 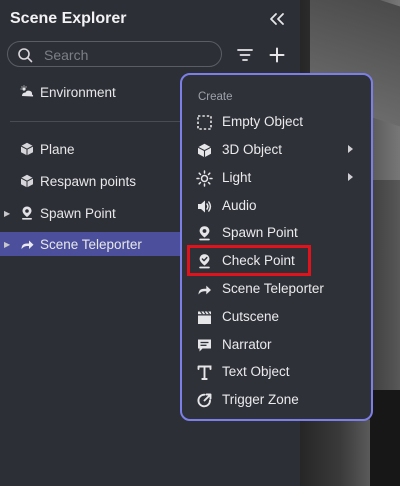 I want to click on menu-item-cutscene: Cutscene, so click(x=276, y=317).